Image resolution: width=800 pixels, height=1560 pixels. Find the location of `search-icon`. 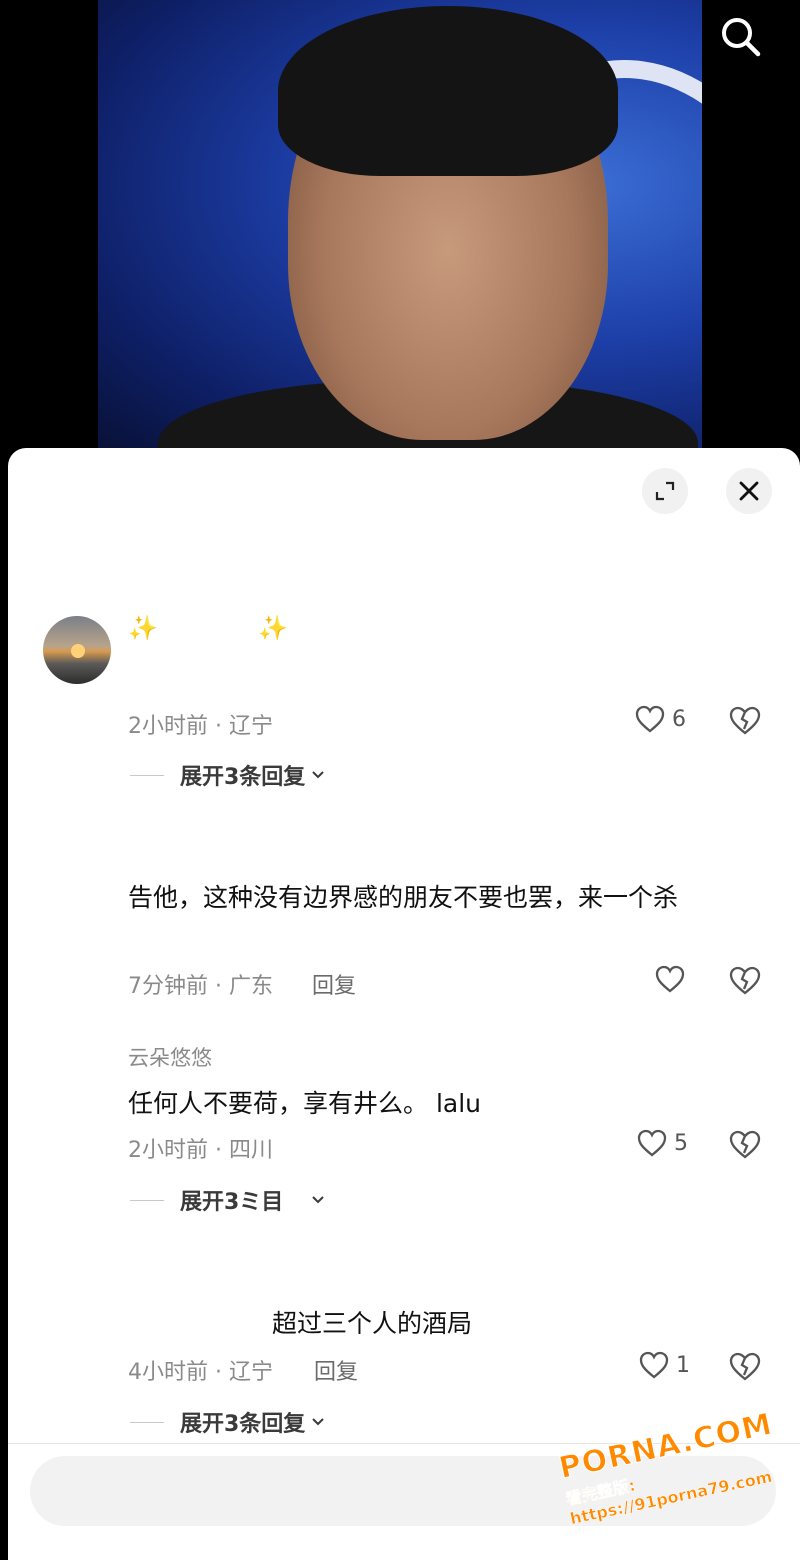

search-icon is located at coordinates (741, 37).